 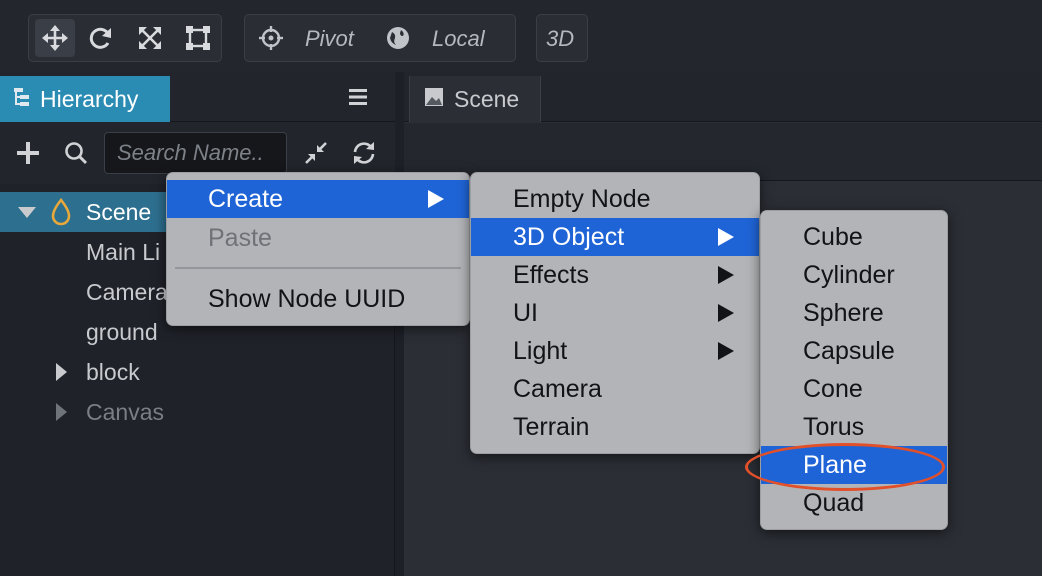 I want to click on hierarchy-tab-label: Hierarchy, so click(x=89, y=98).